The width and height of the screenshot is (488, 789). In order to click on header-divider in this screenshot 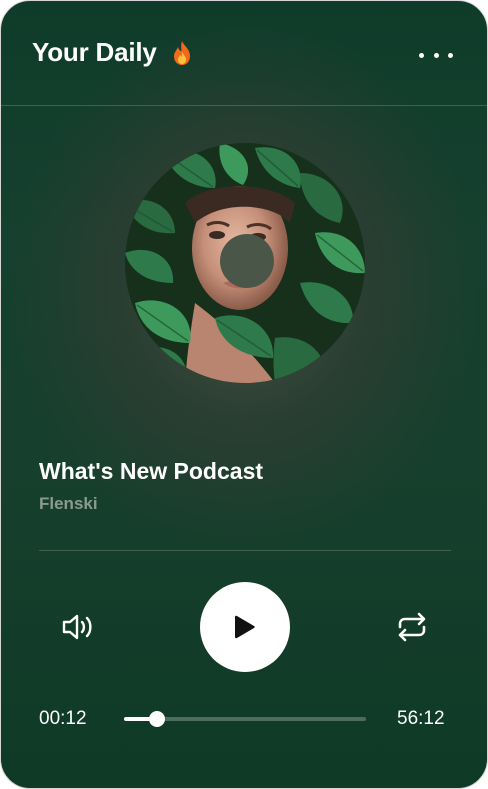, I will do `click(244, 105)`.